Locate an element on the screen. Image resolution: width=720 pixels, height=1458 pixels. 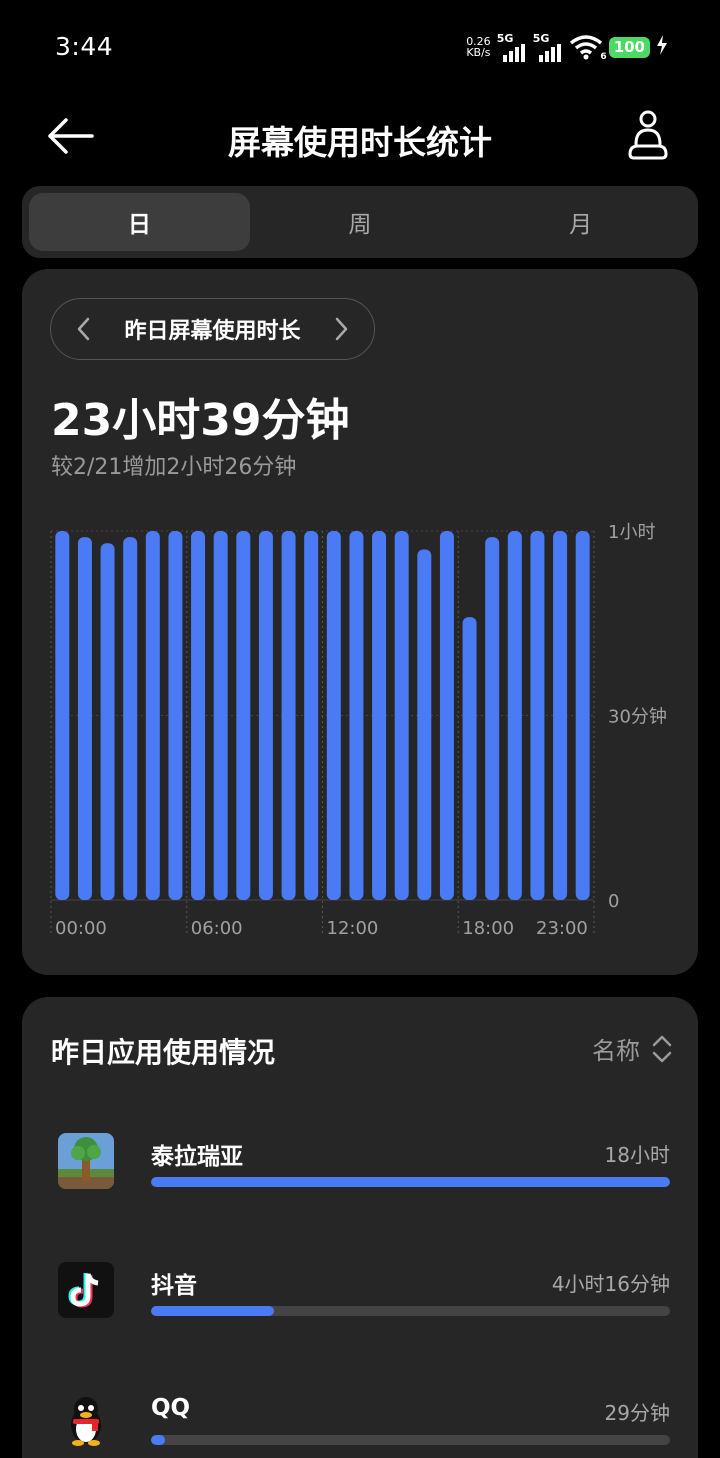
status-time: 3:44 is located at coordinates (84, 46).